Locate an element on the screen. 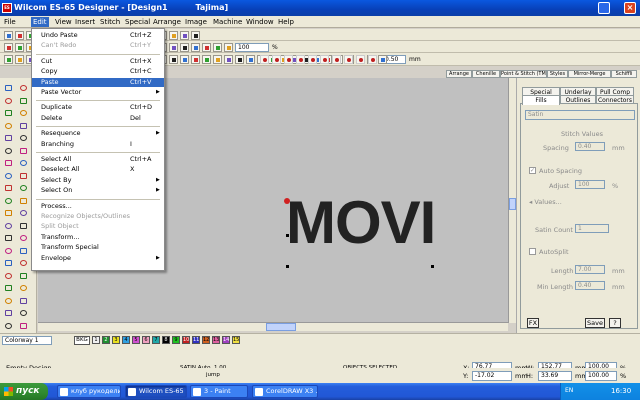  color-swatch: 12 is located at coordinates (206, 340).